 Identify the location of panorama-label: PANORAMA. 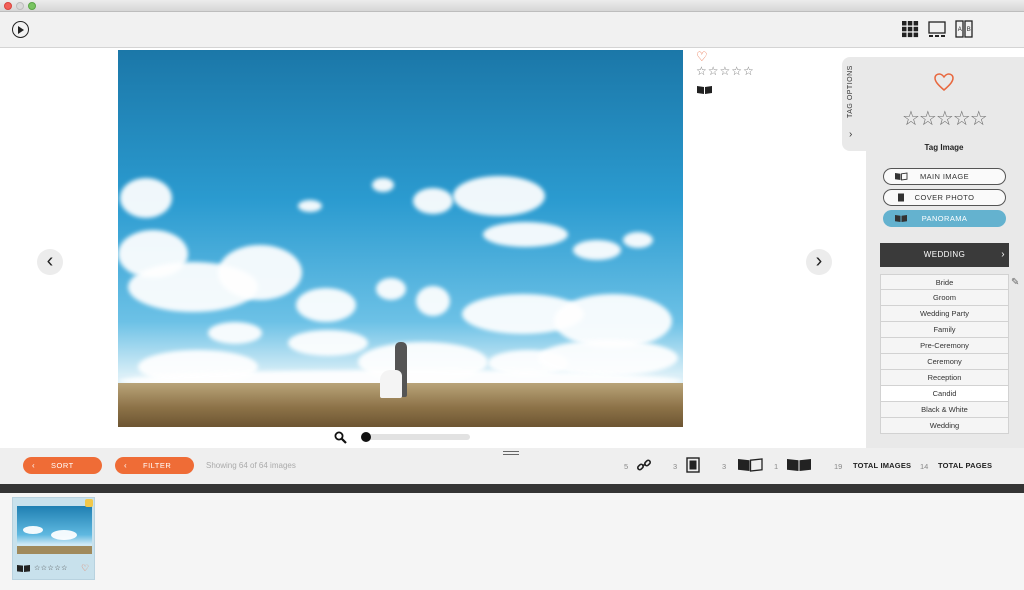
(944, 218).